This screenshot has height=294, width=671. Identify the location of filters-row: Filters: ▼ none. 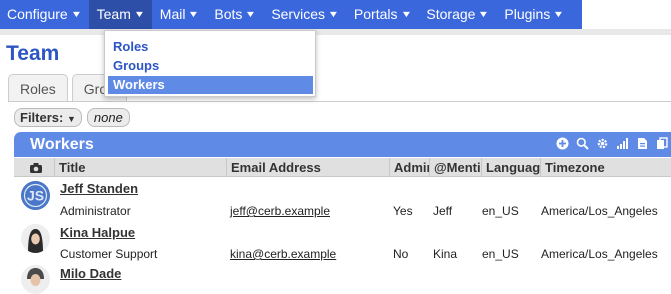
(72, 117).